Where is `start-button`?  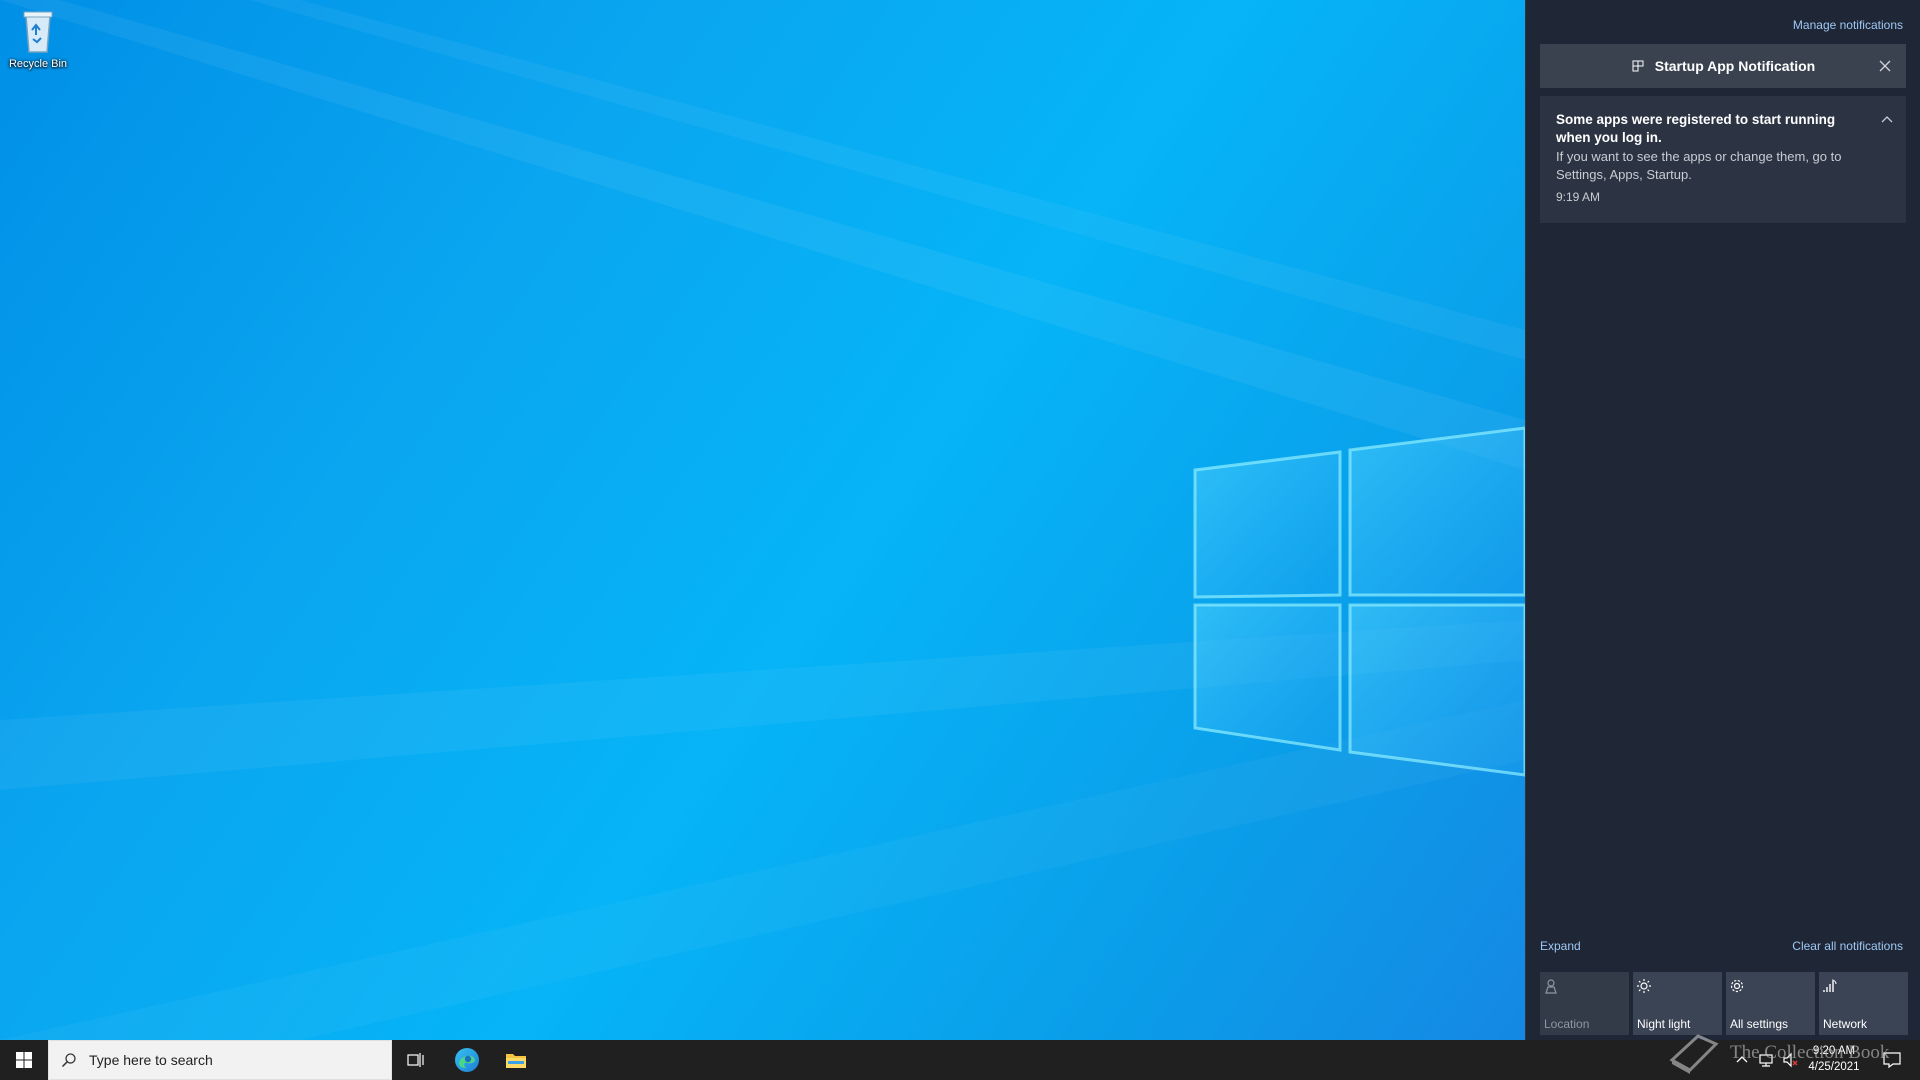 start-button is located at coordinates (24, 1060).